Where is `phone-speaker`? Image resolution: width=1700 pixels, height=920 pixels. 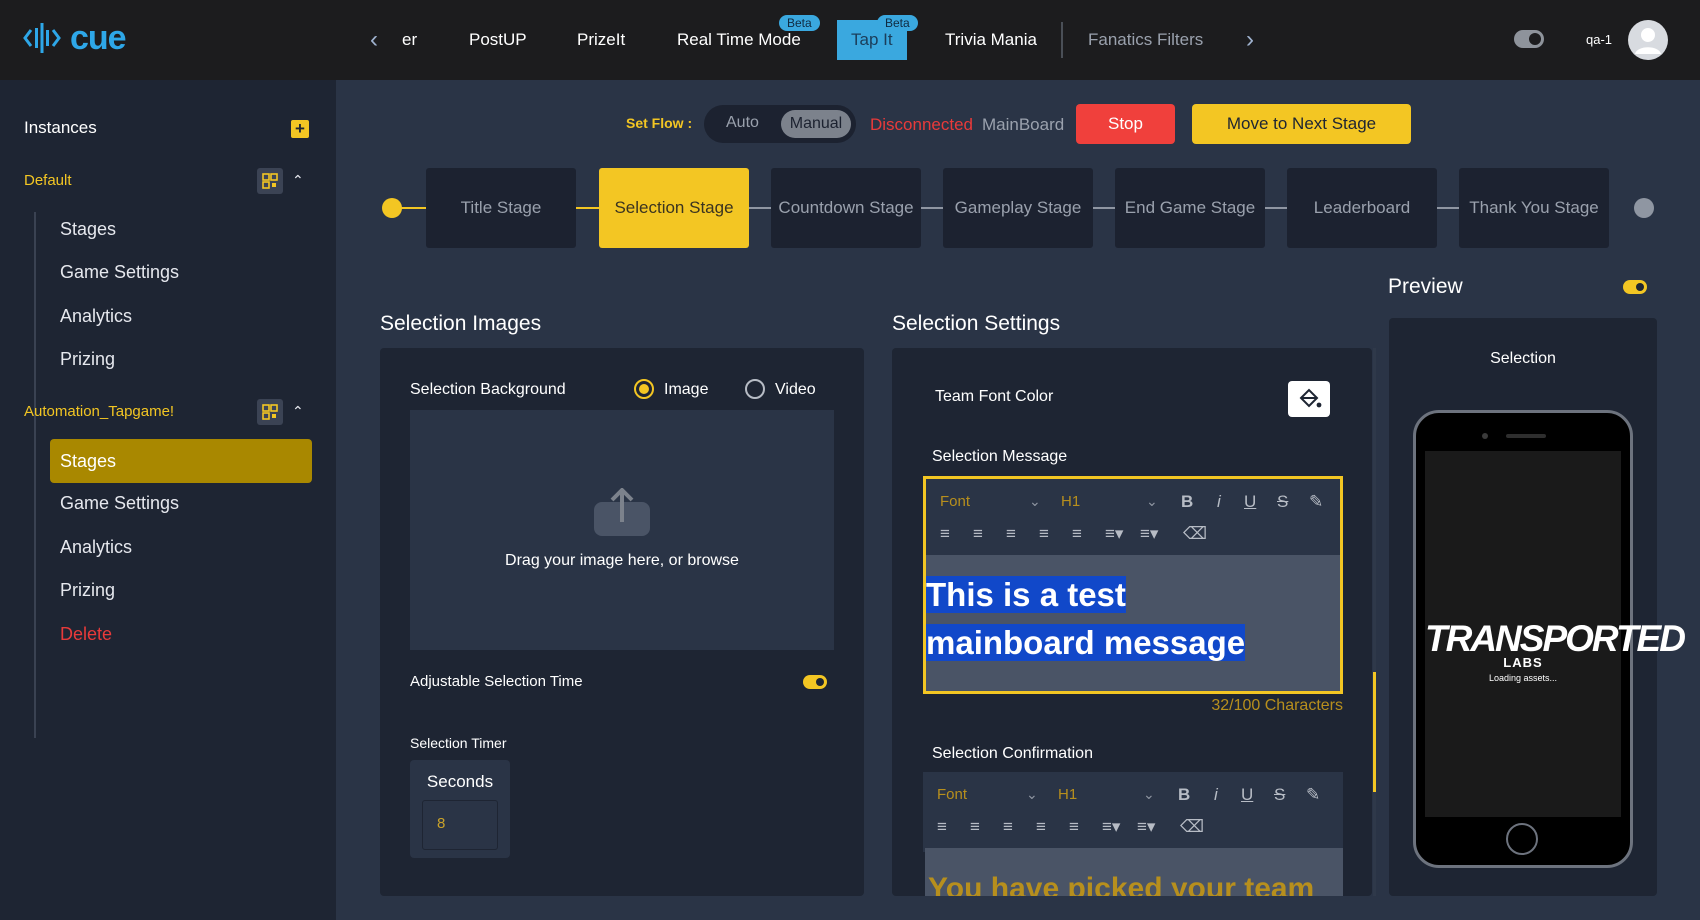 phone-speaker is located at coordinates (1526, 436).